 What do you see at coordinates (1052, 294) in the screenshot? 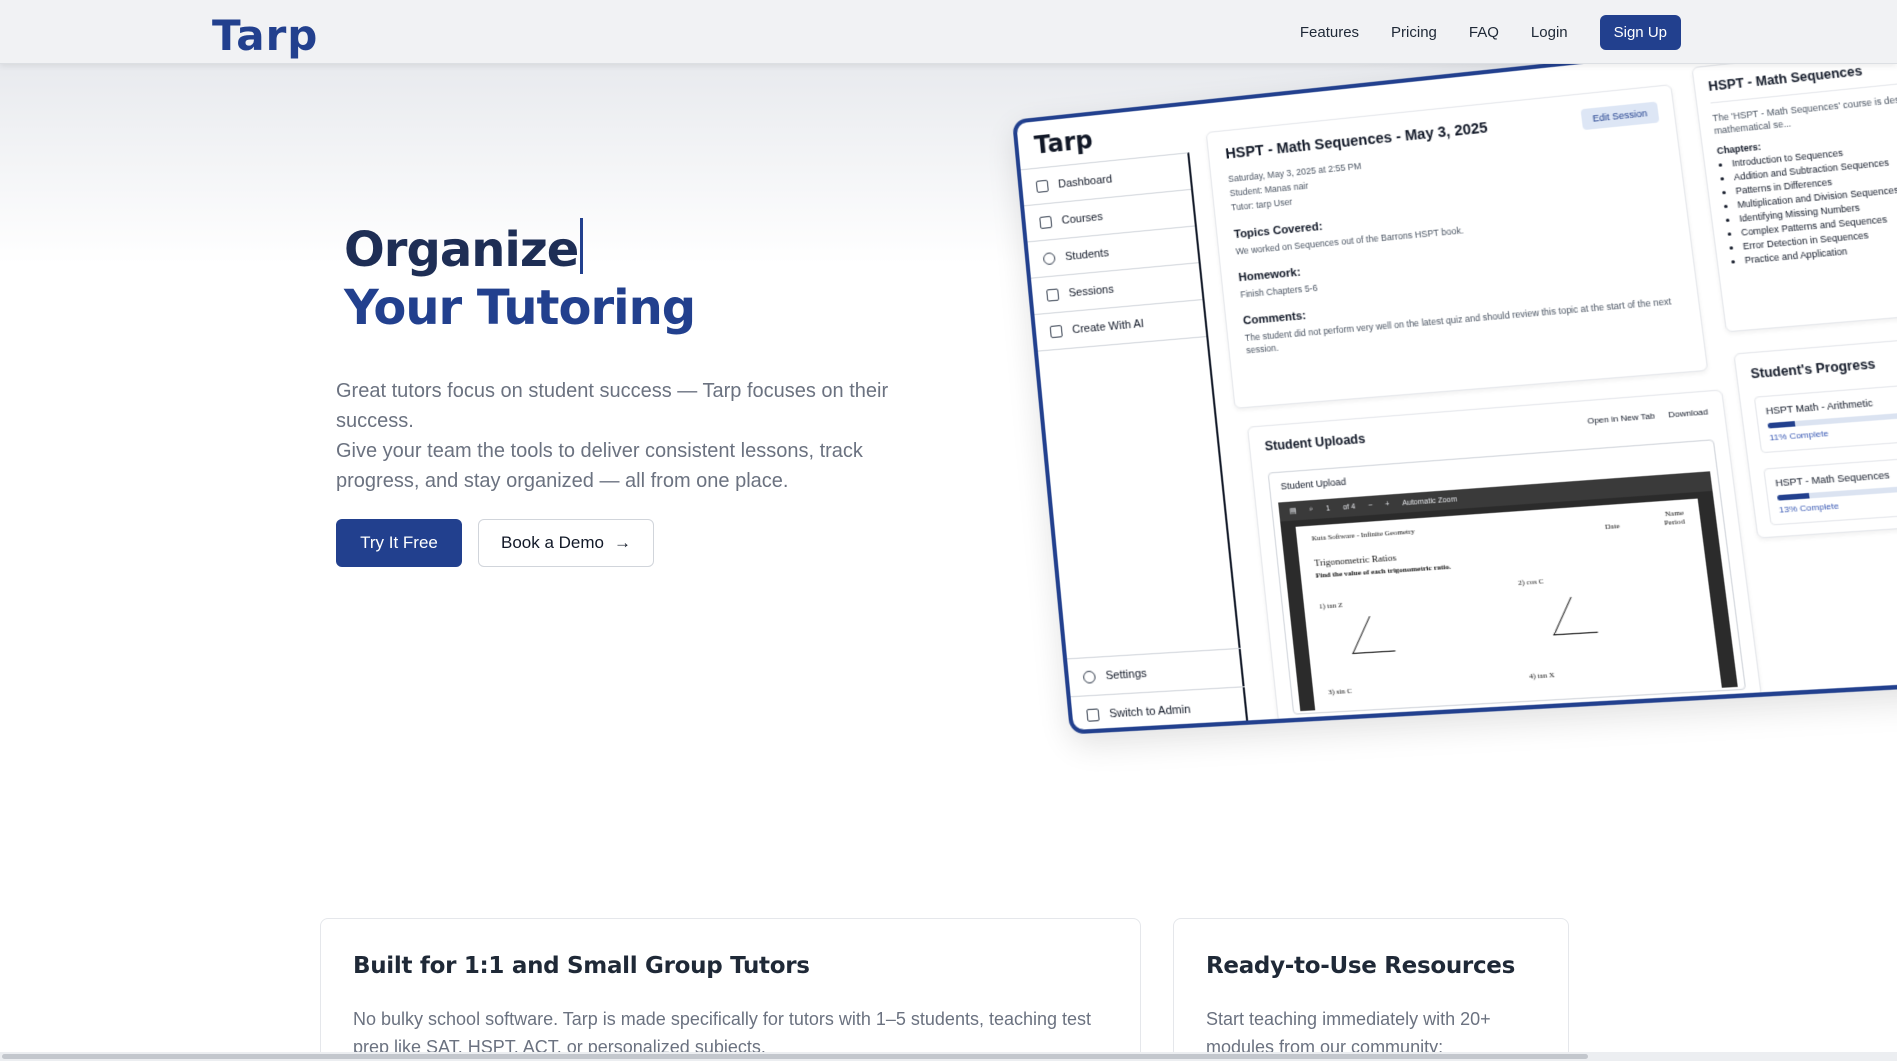
I see `calendar-icon` at bounding box center [1052, 294].